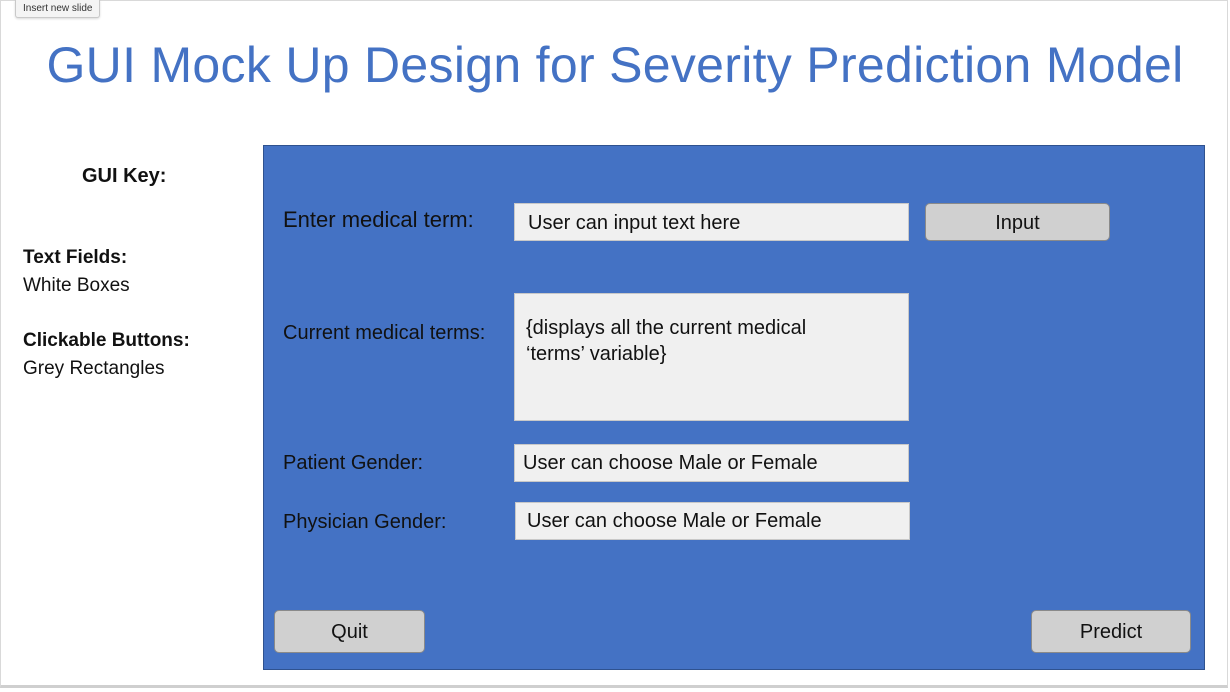 This screenshot has width=1230, height=692. What do you see at coordinates (106, 340) in the screenshot?
I see `key-buttons-label: Clickable Buttons:` at bounding box center [106, 340].